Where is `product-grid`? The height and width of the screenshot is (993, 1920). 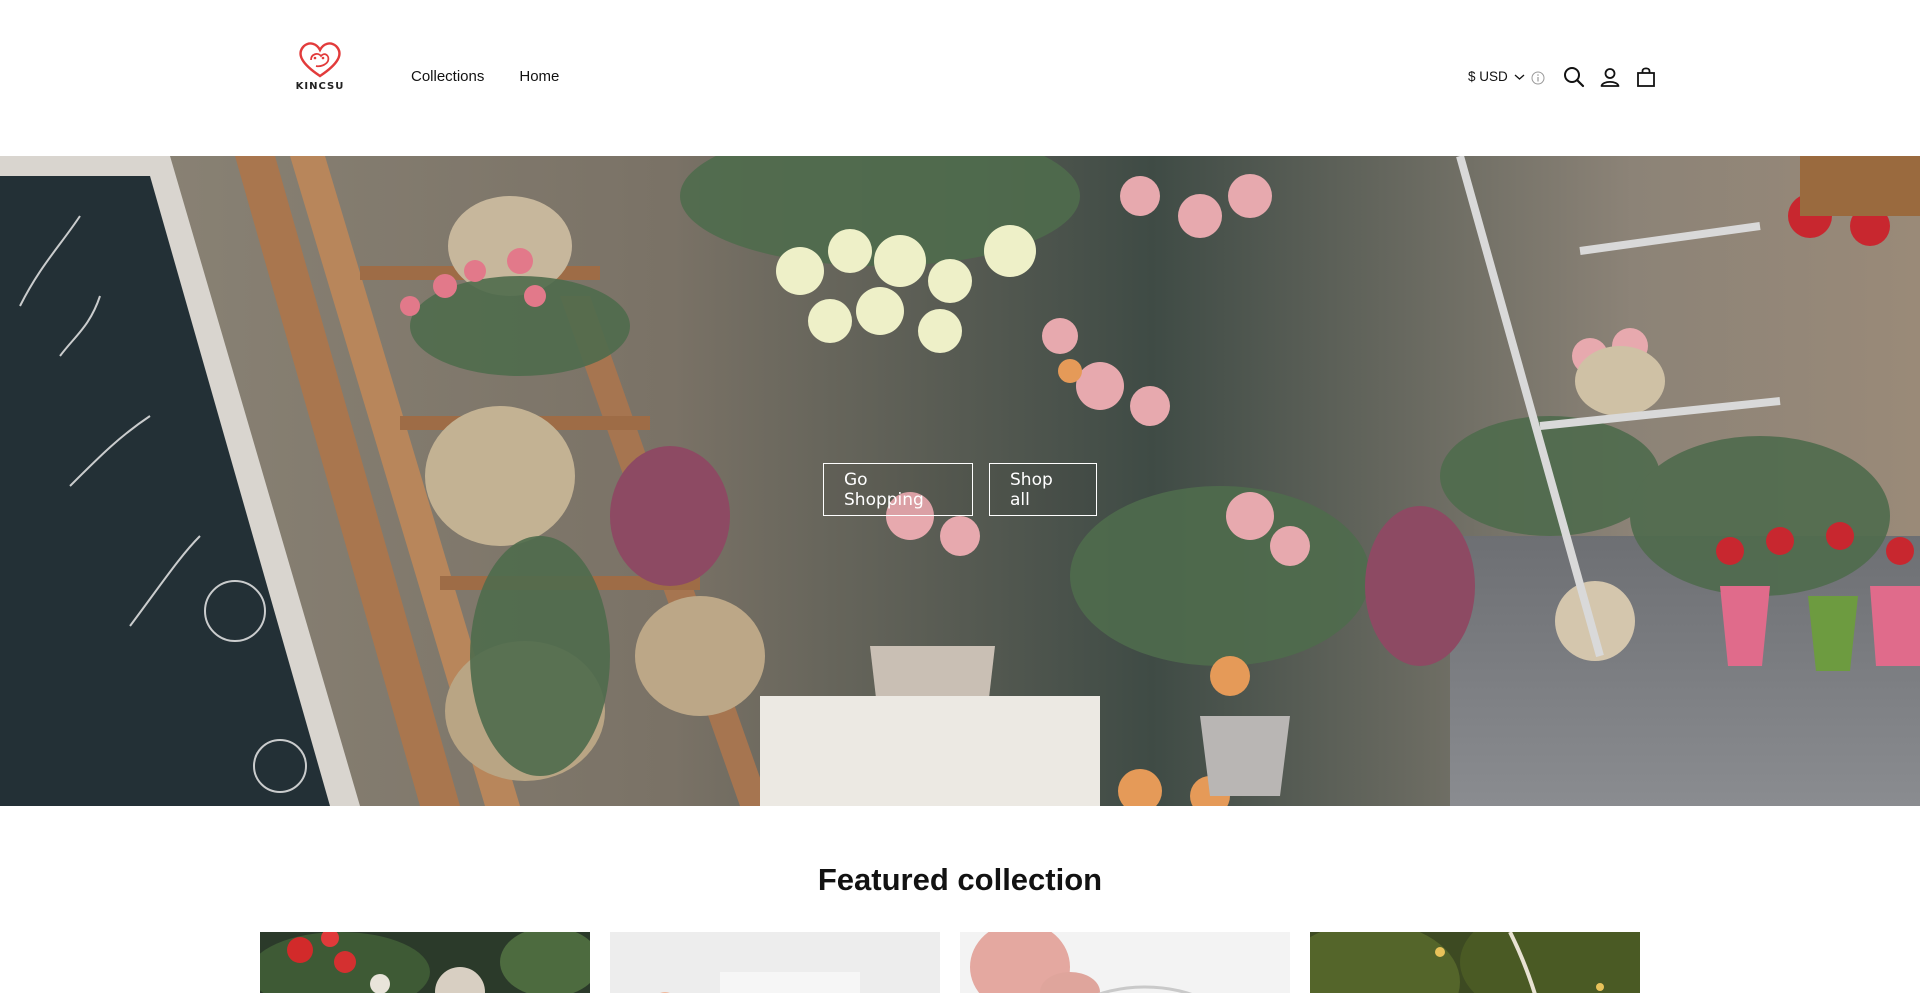
product-grid is located at coordinates (950, 962).